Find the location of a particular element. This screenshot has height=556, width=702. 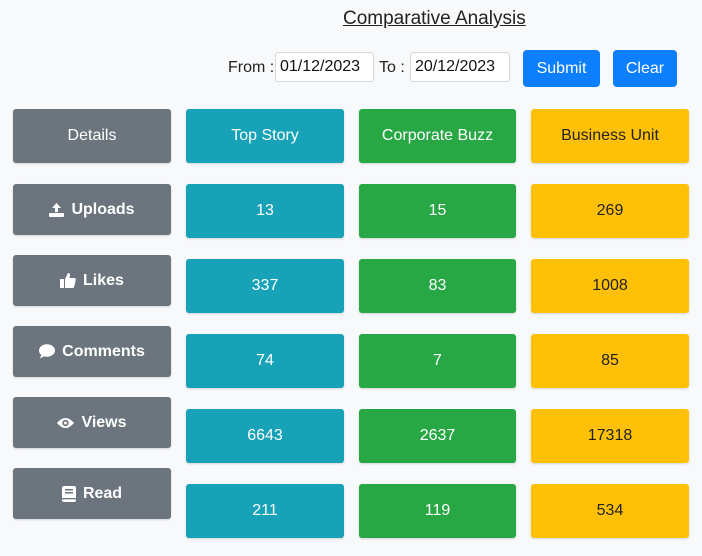

row-label-text: Views is located at coordinates (104, 422).